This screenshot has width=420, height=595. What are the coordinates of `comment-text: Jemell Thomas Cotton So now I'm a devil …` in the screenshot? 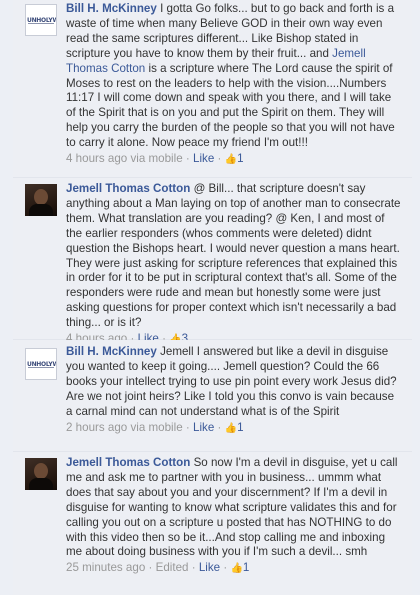 It's located at (234, 508).